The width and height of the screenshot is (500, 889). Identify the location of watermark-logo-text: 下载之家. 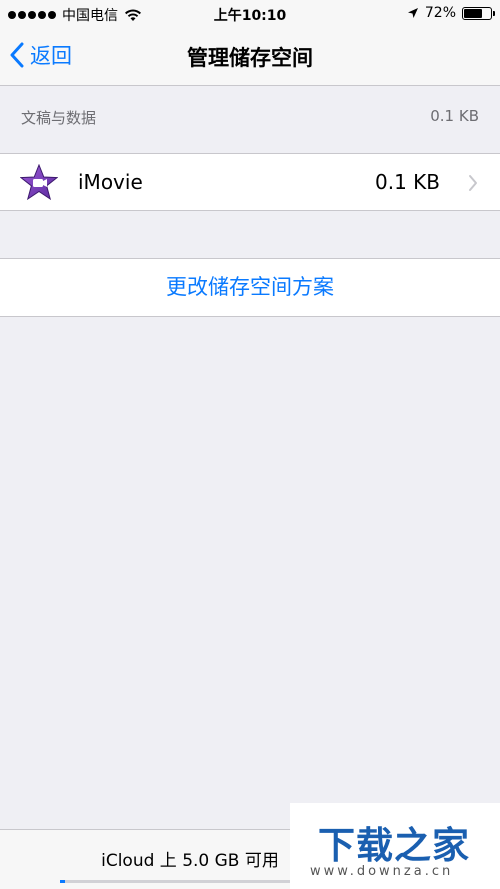
(394, 845).